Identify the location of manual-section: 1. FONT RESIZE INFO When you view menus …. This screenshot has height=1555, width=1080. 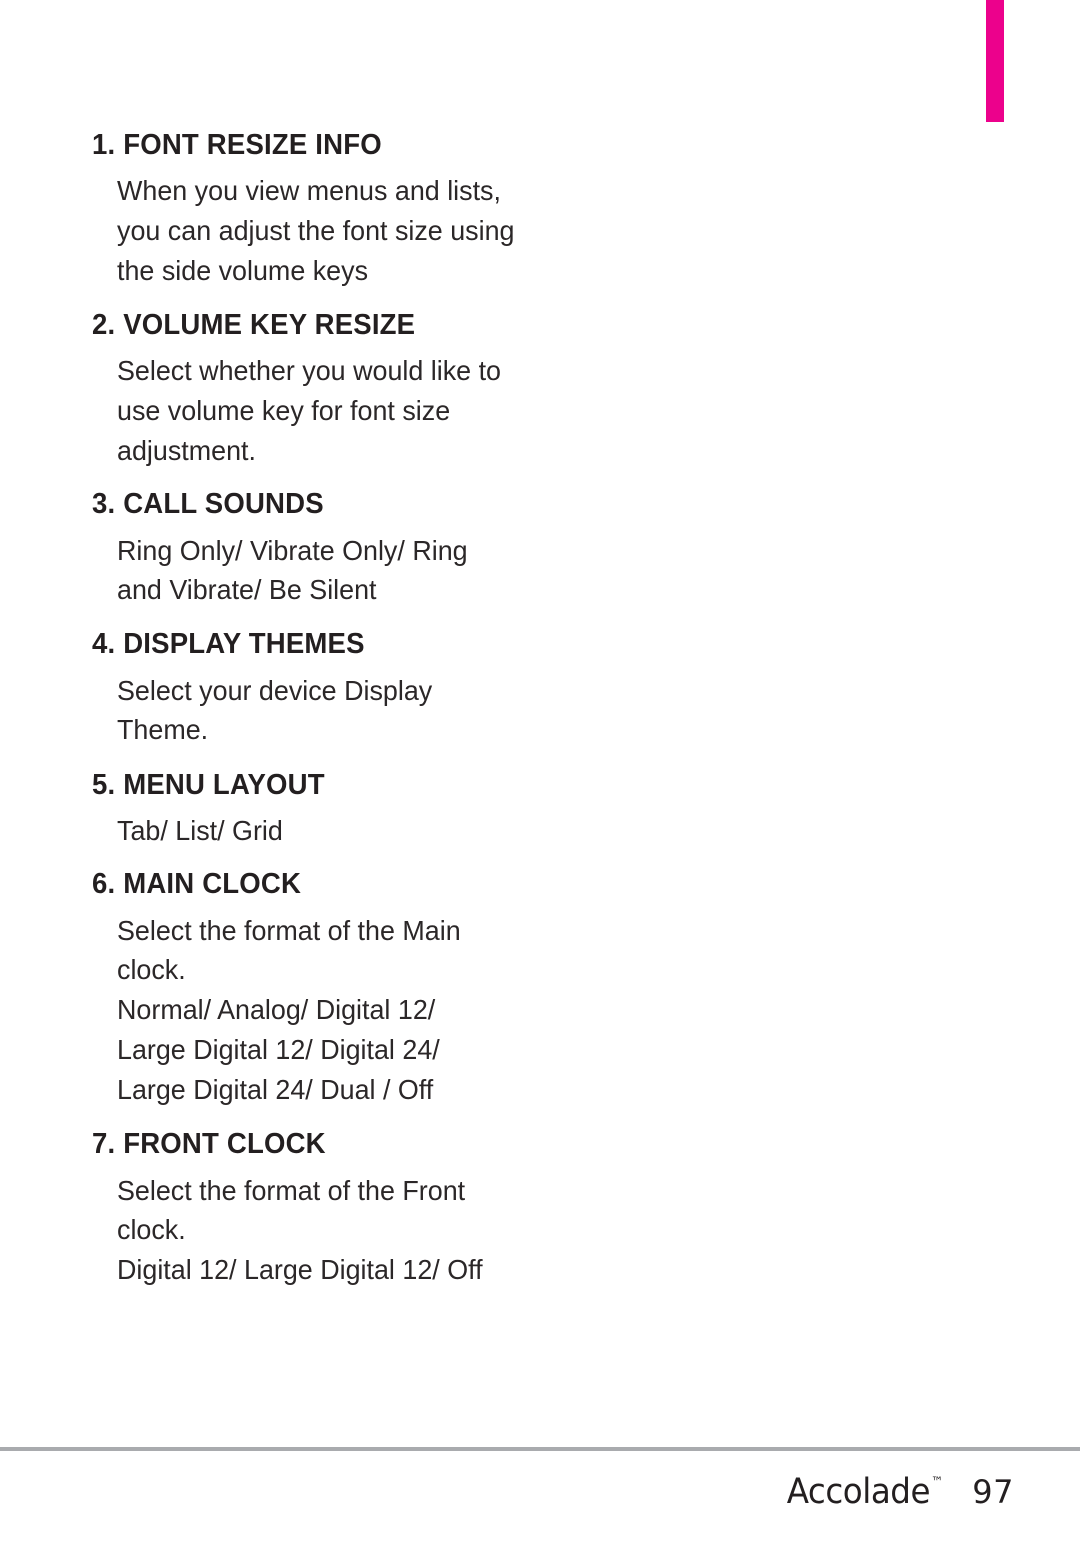
(540, 209).